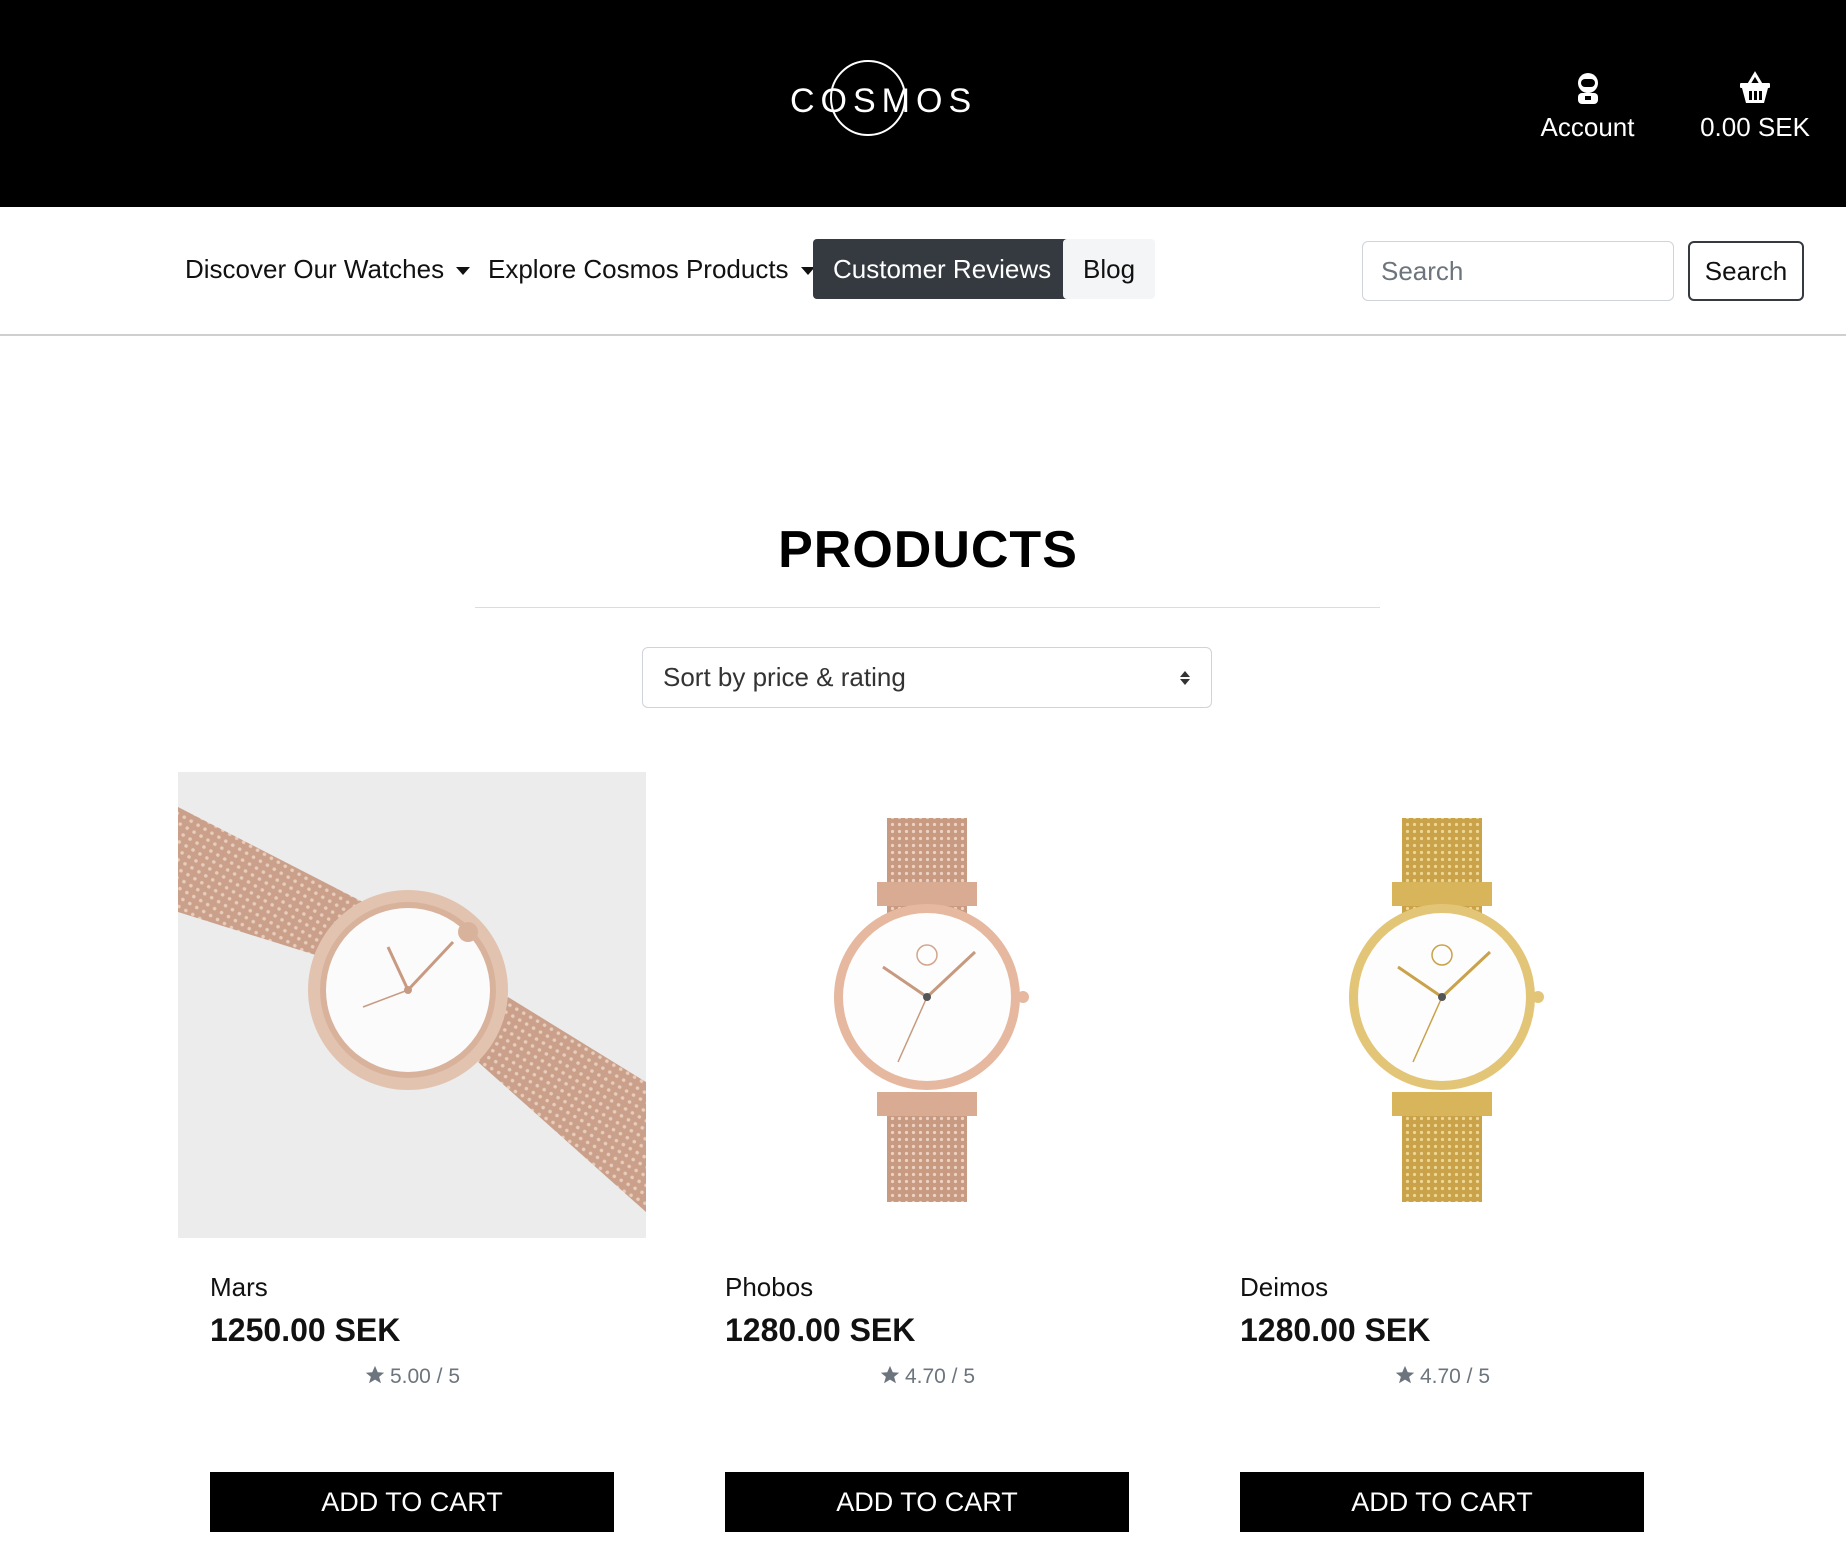 The image size is (1846, 1566). Describe the element at coordinates (927, 677) in the screenshot. I see `sort-select: Sort by price & rating` at that location.